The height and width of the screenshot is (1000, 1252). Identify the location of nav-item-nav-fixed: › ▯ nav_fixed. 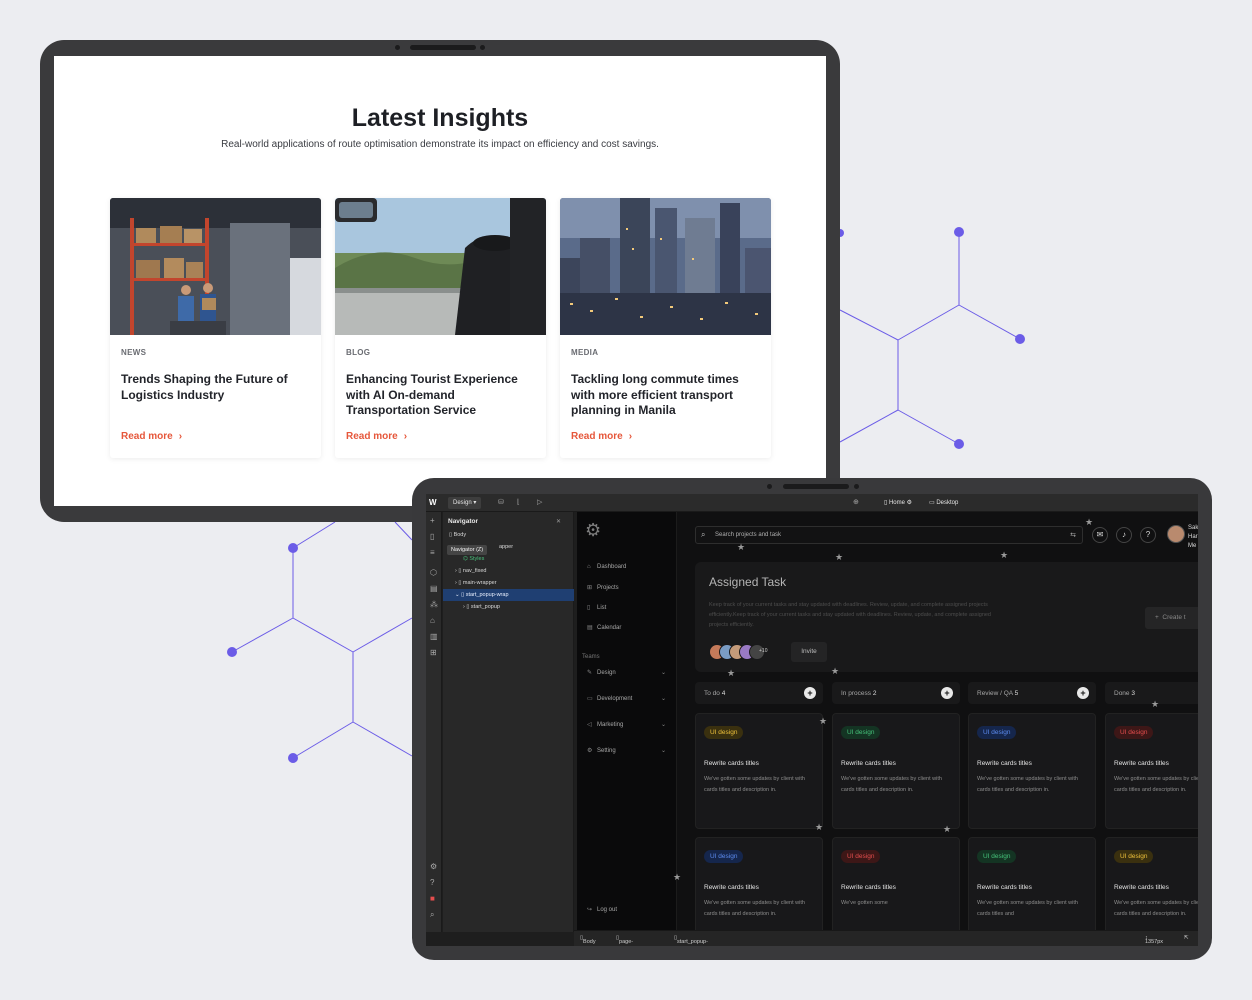
(508, 571).